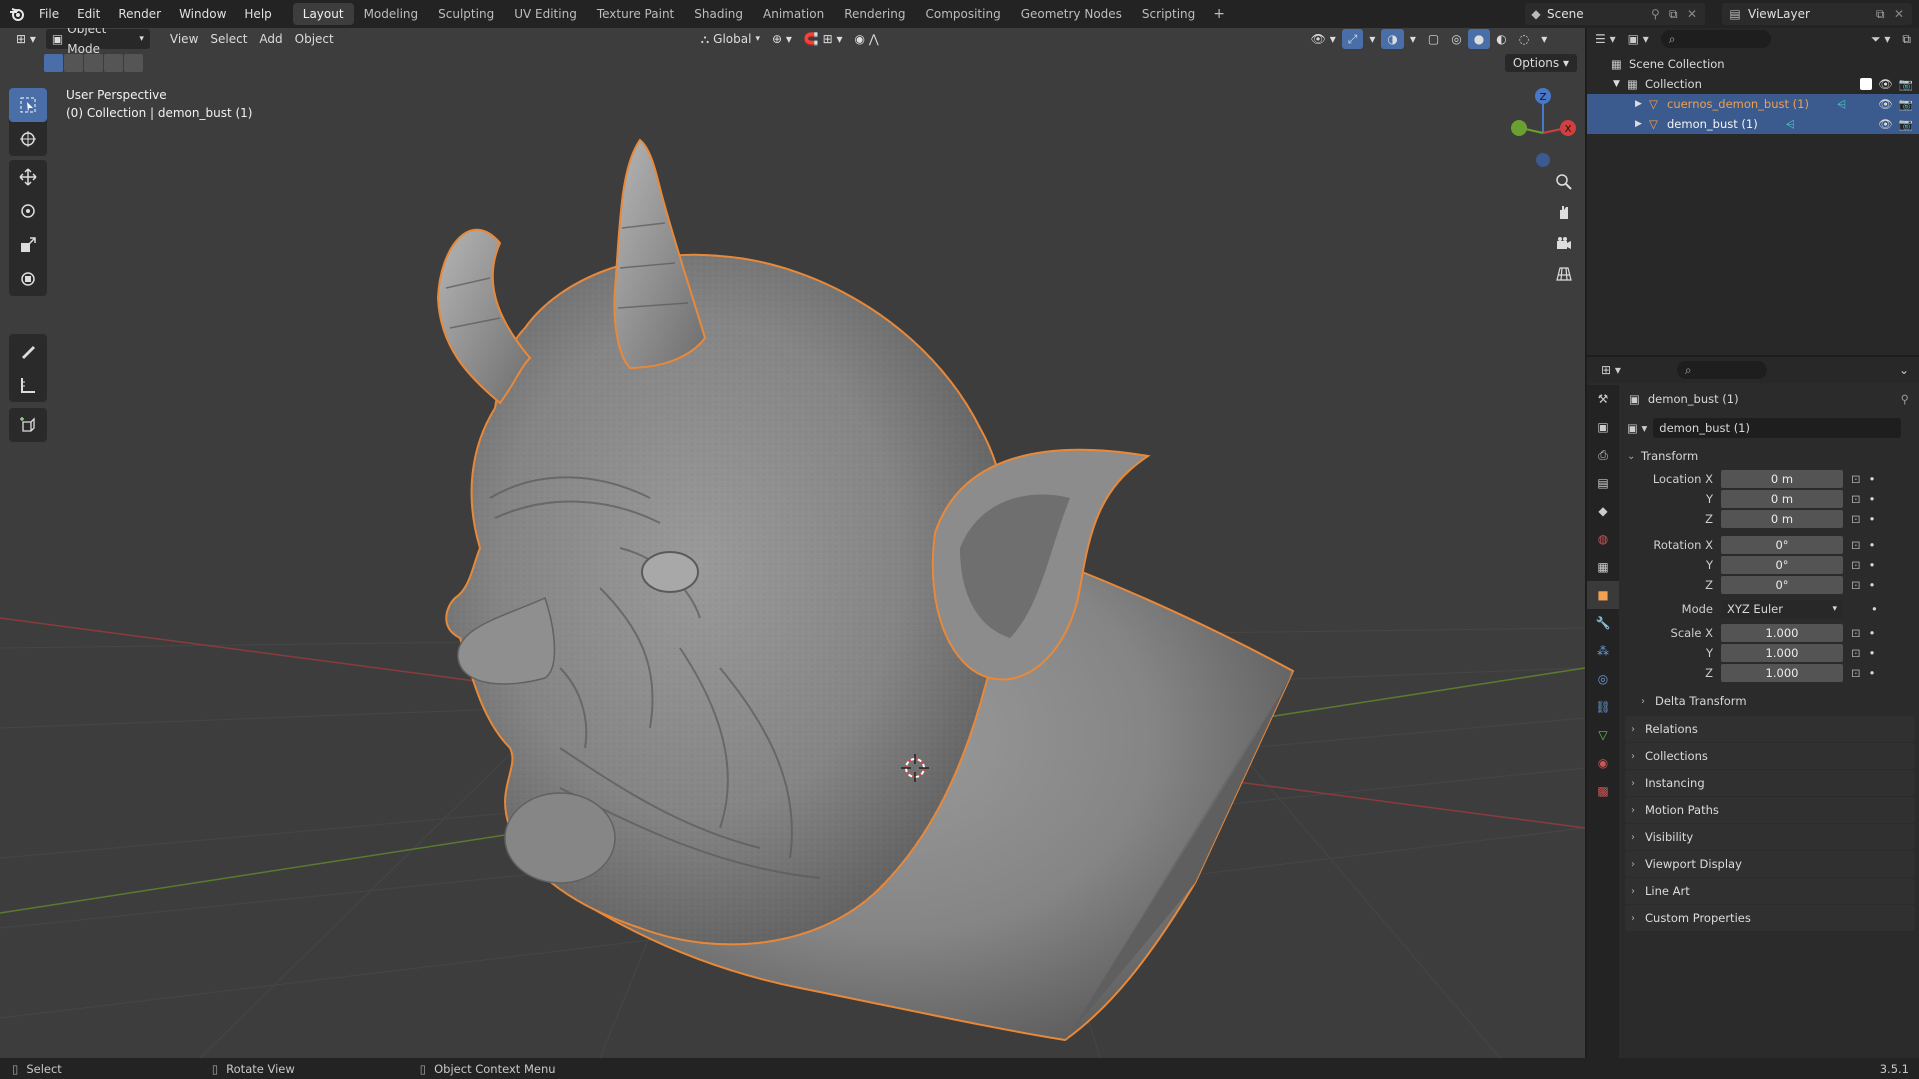 The image size is (1919, 1079). Describe the element at coordinates (1603, 427) in the screenshot. I see `render-tab-icon: ▣` at that location.